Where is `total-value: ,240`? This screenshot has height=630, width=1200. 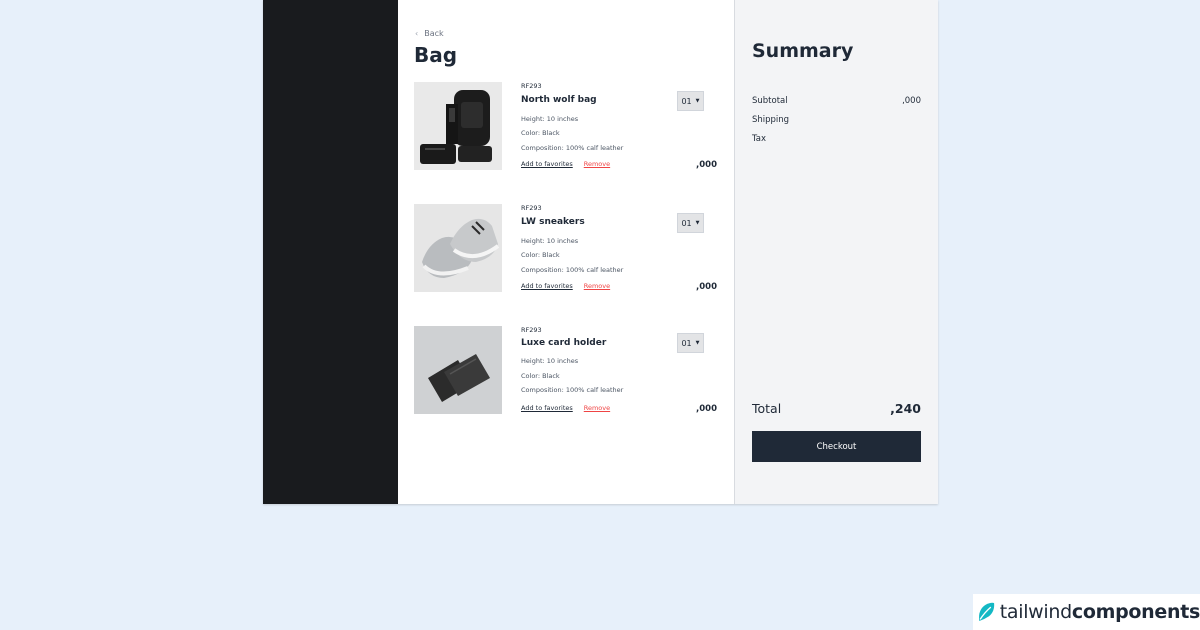
total-value: ,240 is located at coordinates (905, 408).